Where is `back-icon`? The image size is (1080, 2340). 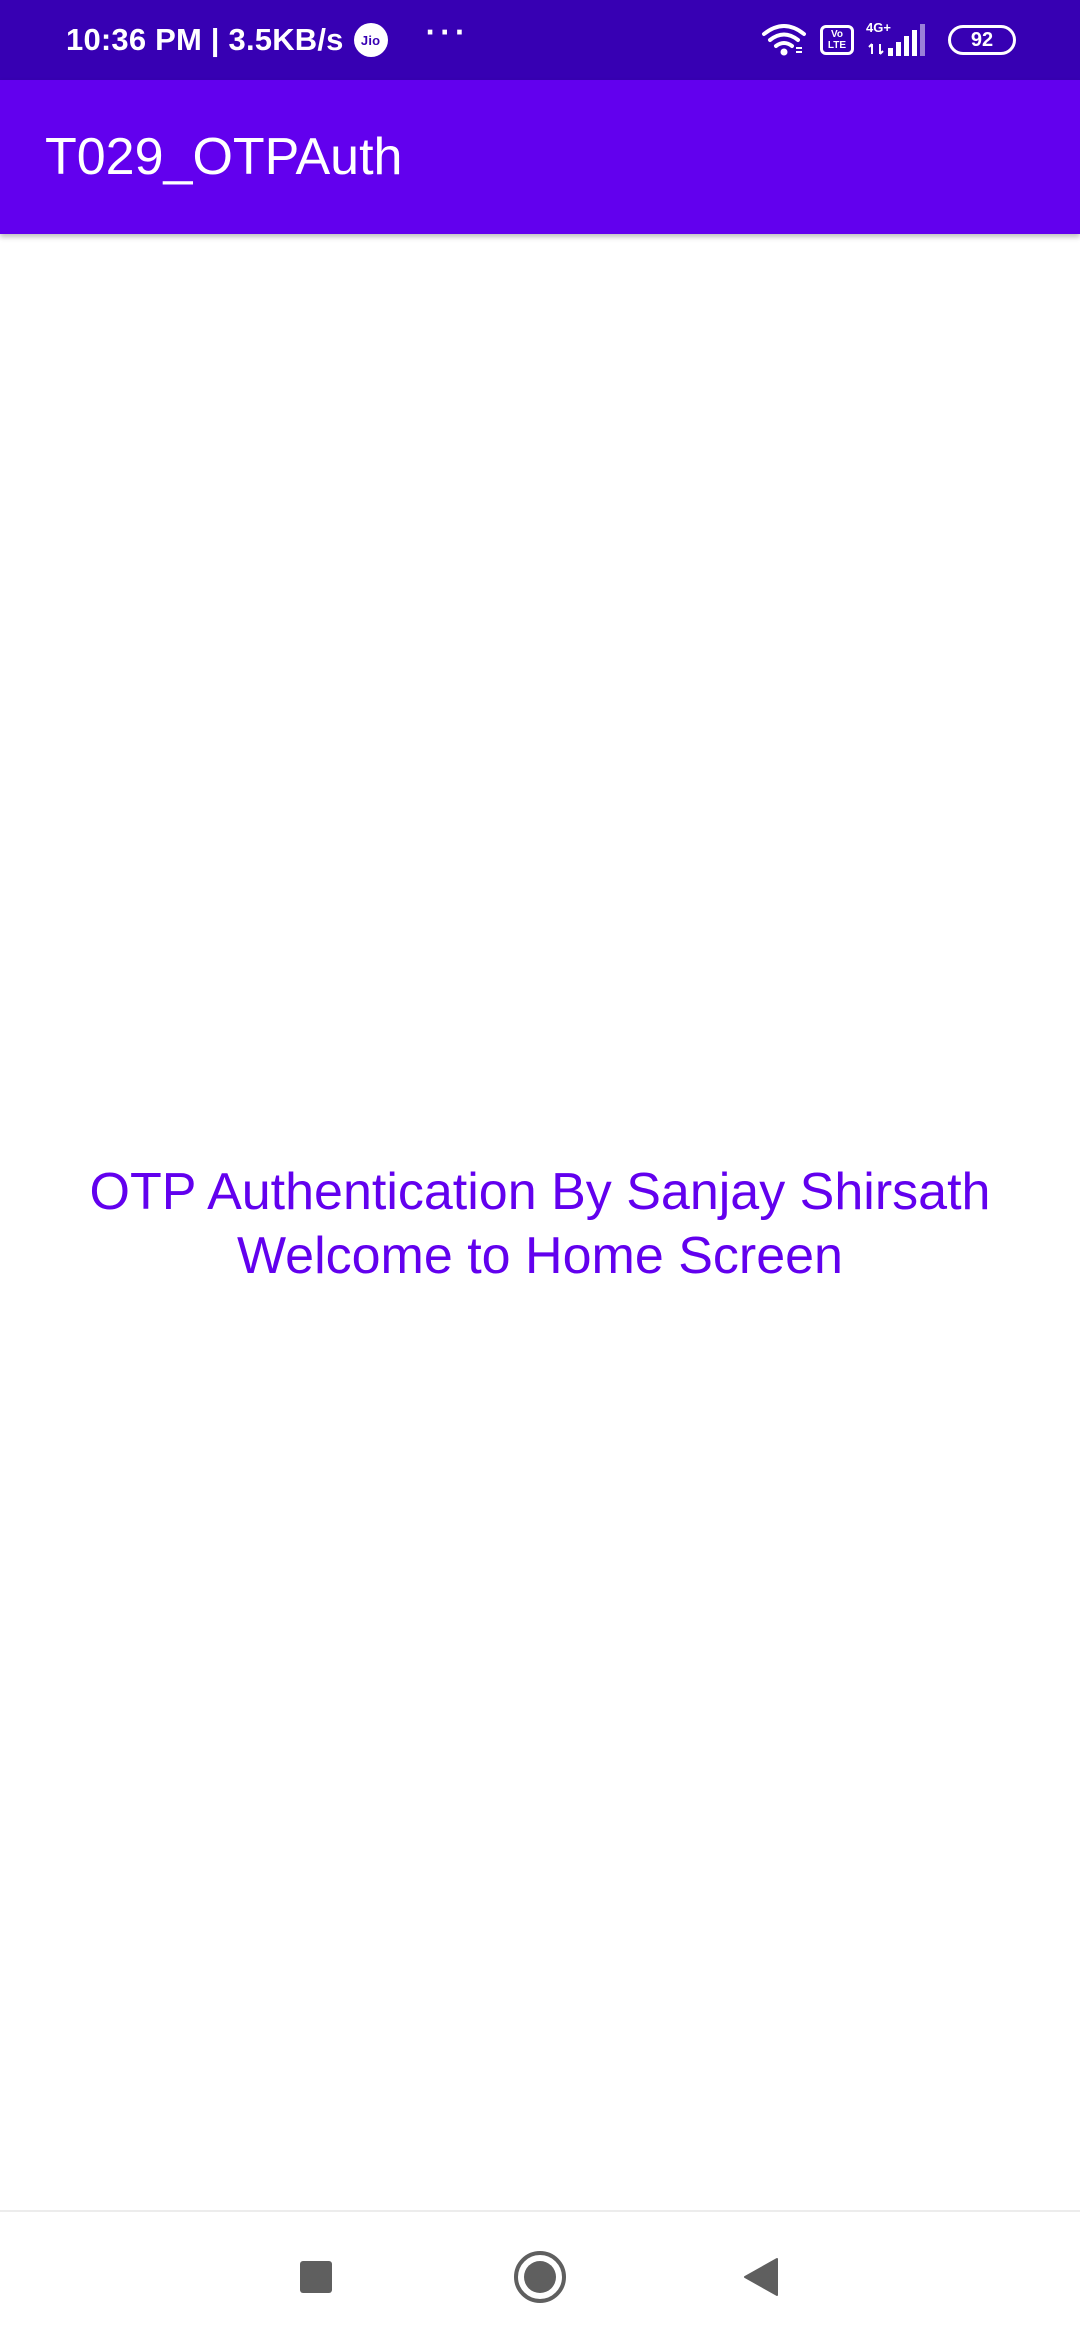
back-icon is located at coordinates (761, 2277).